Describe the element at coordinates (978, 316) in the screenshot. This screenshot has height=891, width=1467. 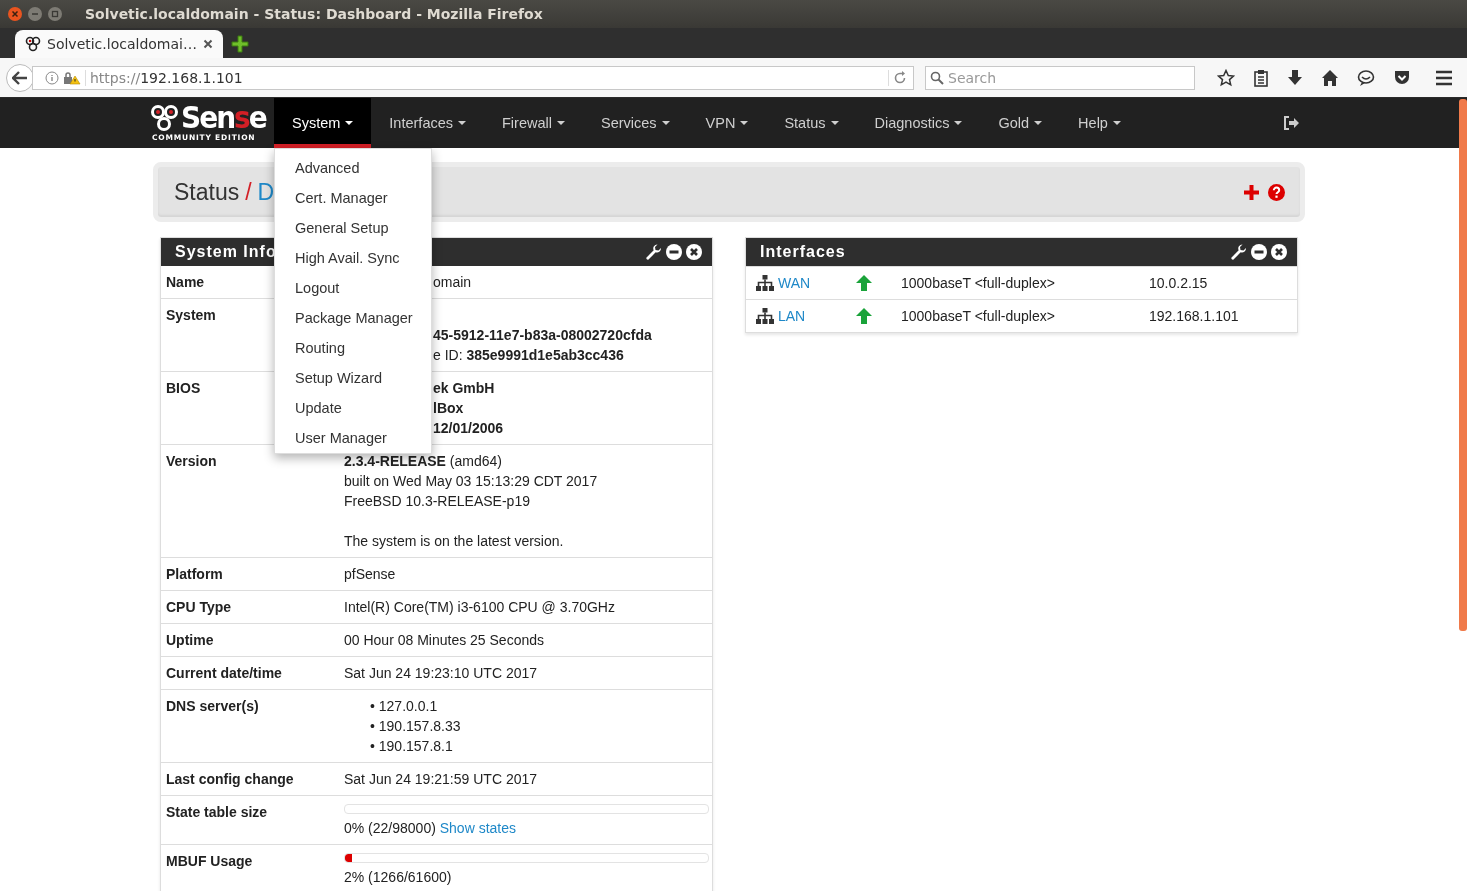
I see `interface-media: 1000baseT <full-duplex>` at that location.